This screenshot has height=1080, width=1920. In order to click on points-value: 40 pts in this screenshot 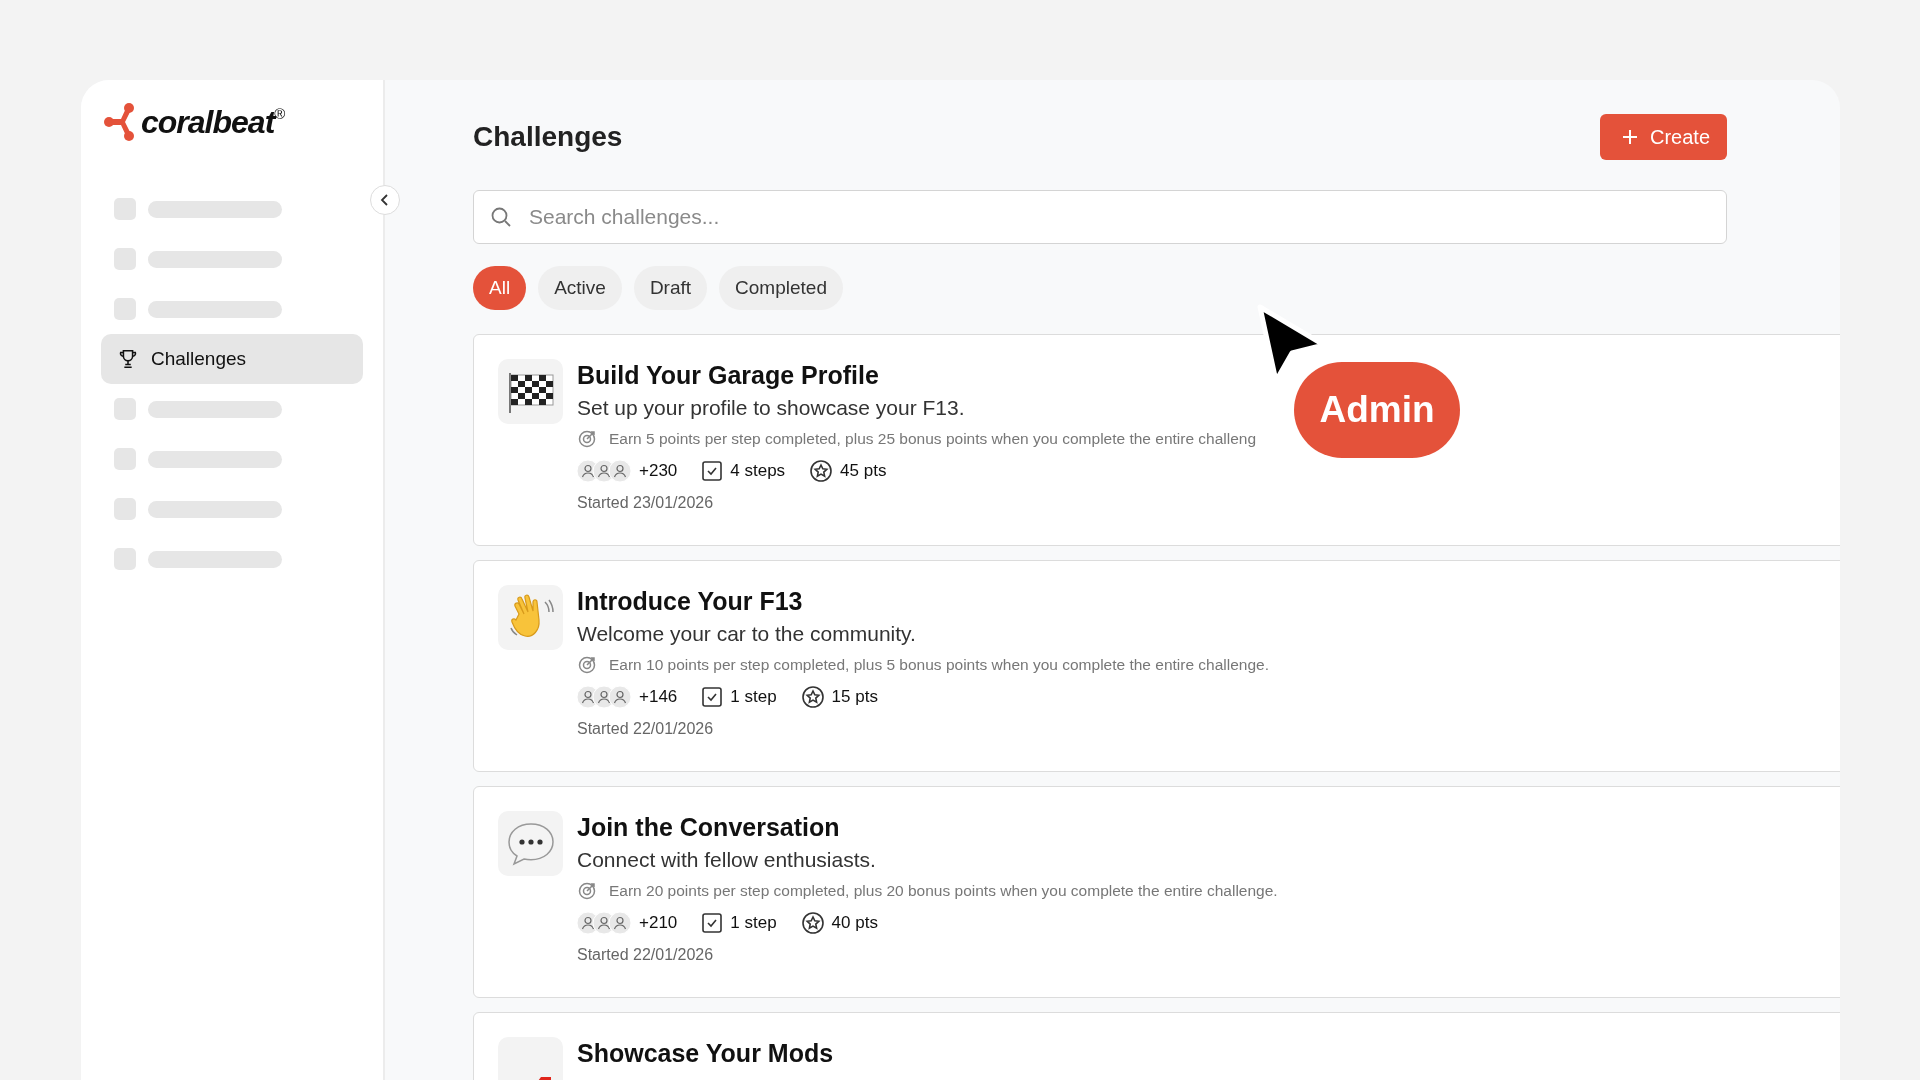, I will do `click(854, 923)`.